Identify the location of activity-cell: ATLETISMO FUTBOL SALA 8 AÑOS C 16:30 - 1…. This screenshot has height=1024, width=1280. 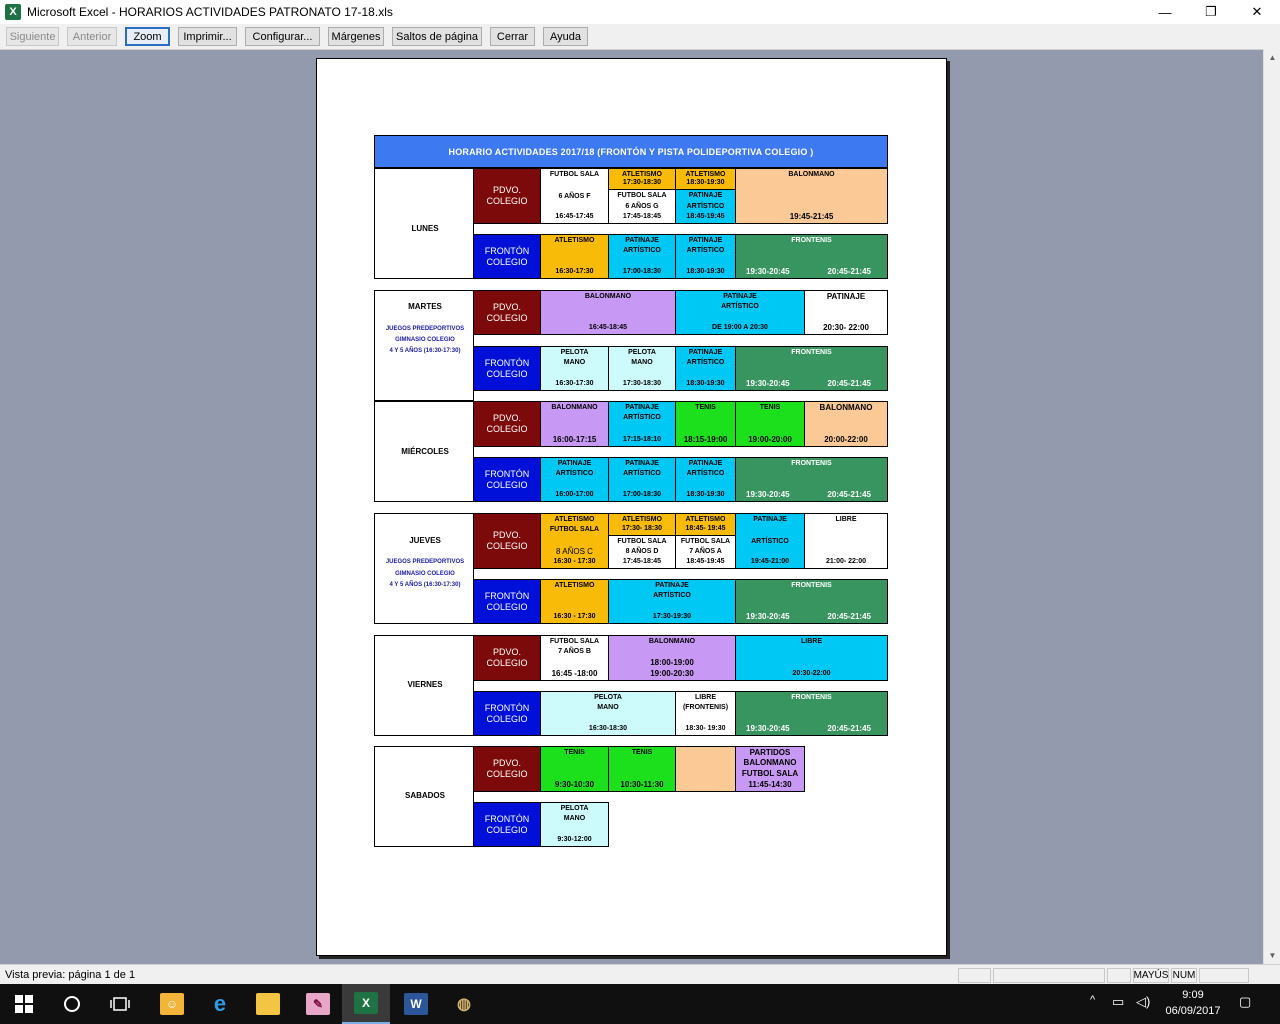
(574, 541).